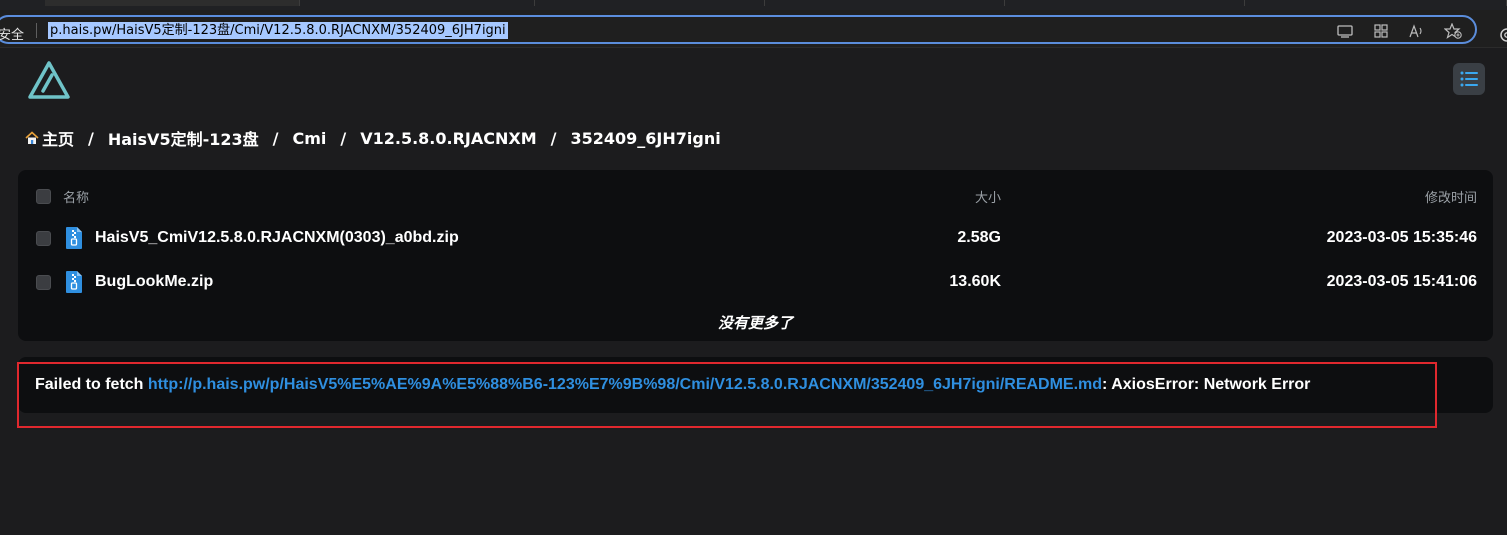 This screenshot has height=535, width=1507. I want to click on breadcrumb-item-current: 352409_6JH7igni, so click(645, 138).